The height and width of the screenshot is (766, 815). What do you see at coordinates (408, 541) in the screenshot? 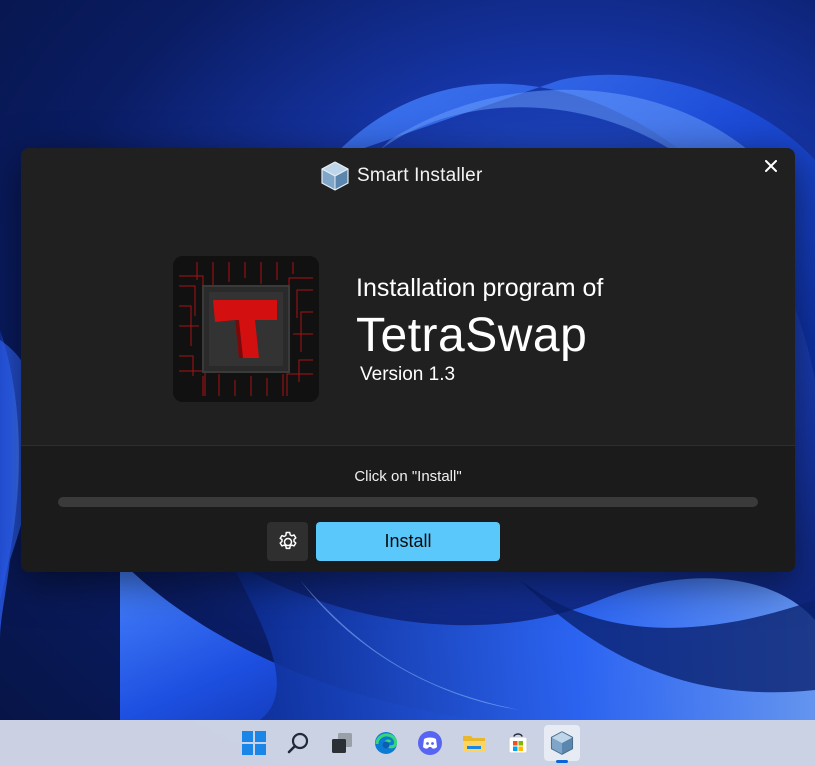
I see `install-button: Install` at bounding box center [408, 541].